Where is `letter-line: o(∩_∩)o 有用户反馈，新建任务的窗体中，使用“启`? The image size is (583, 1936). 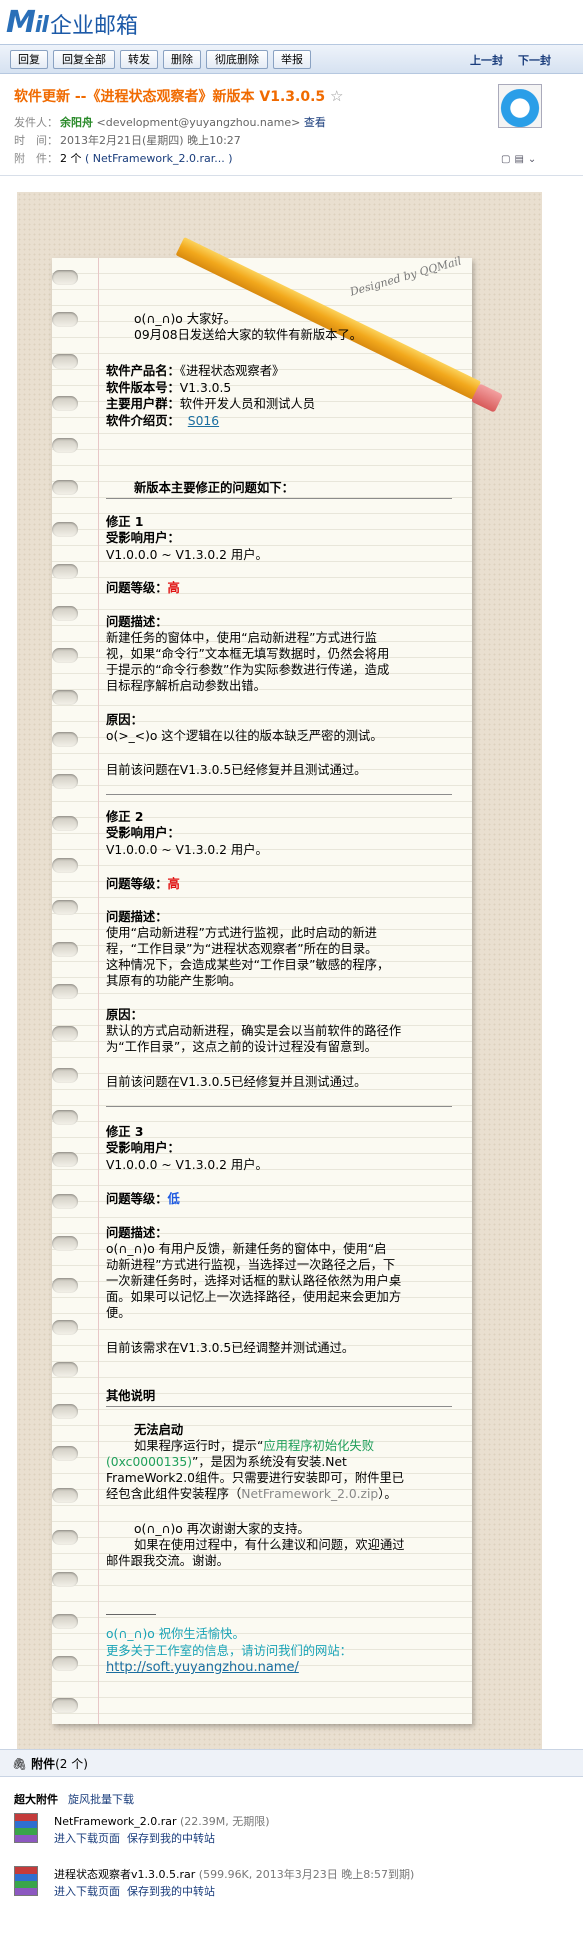 letter-line: o(∩_∩)o 有用户反馈，新建任务的窗体中，使用“启 is located at coordinates (246, 1249).